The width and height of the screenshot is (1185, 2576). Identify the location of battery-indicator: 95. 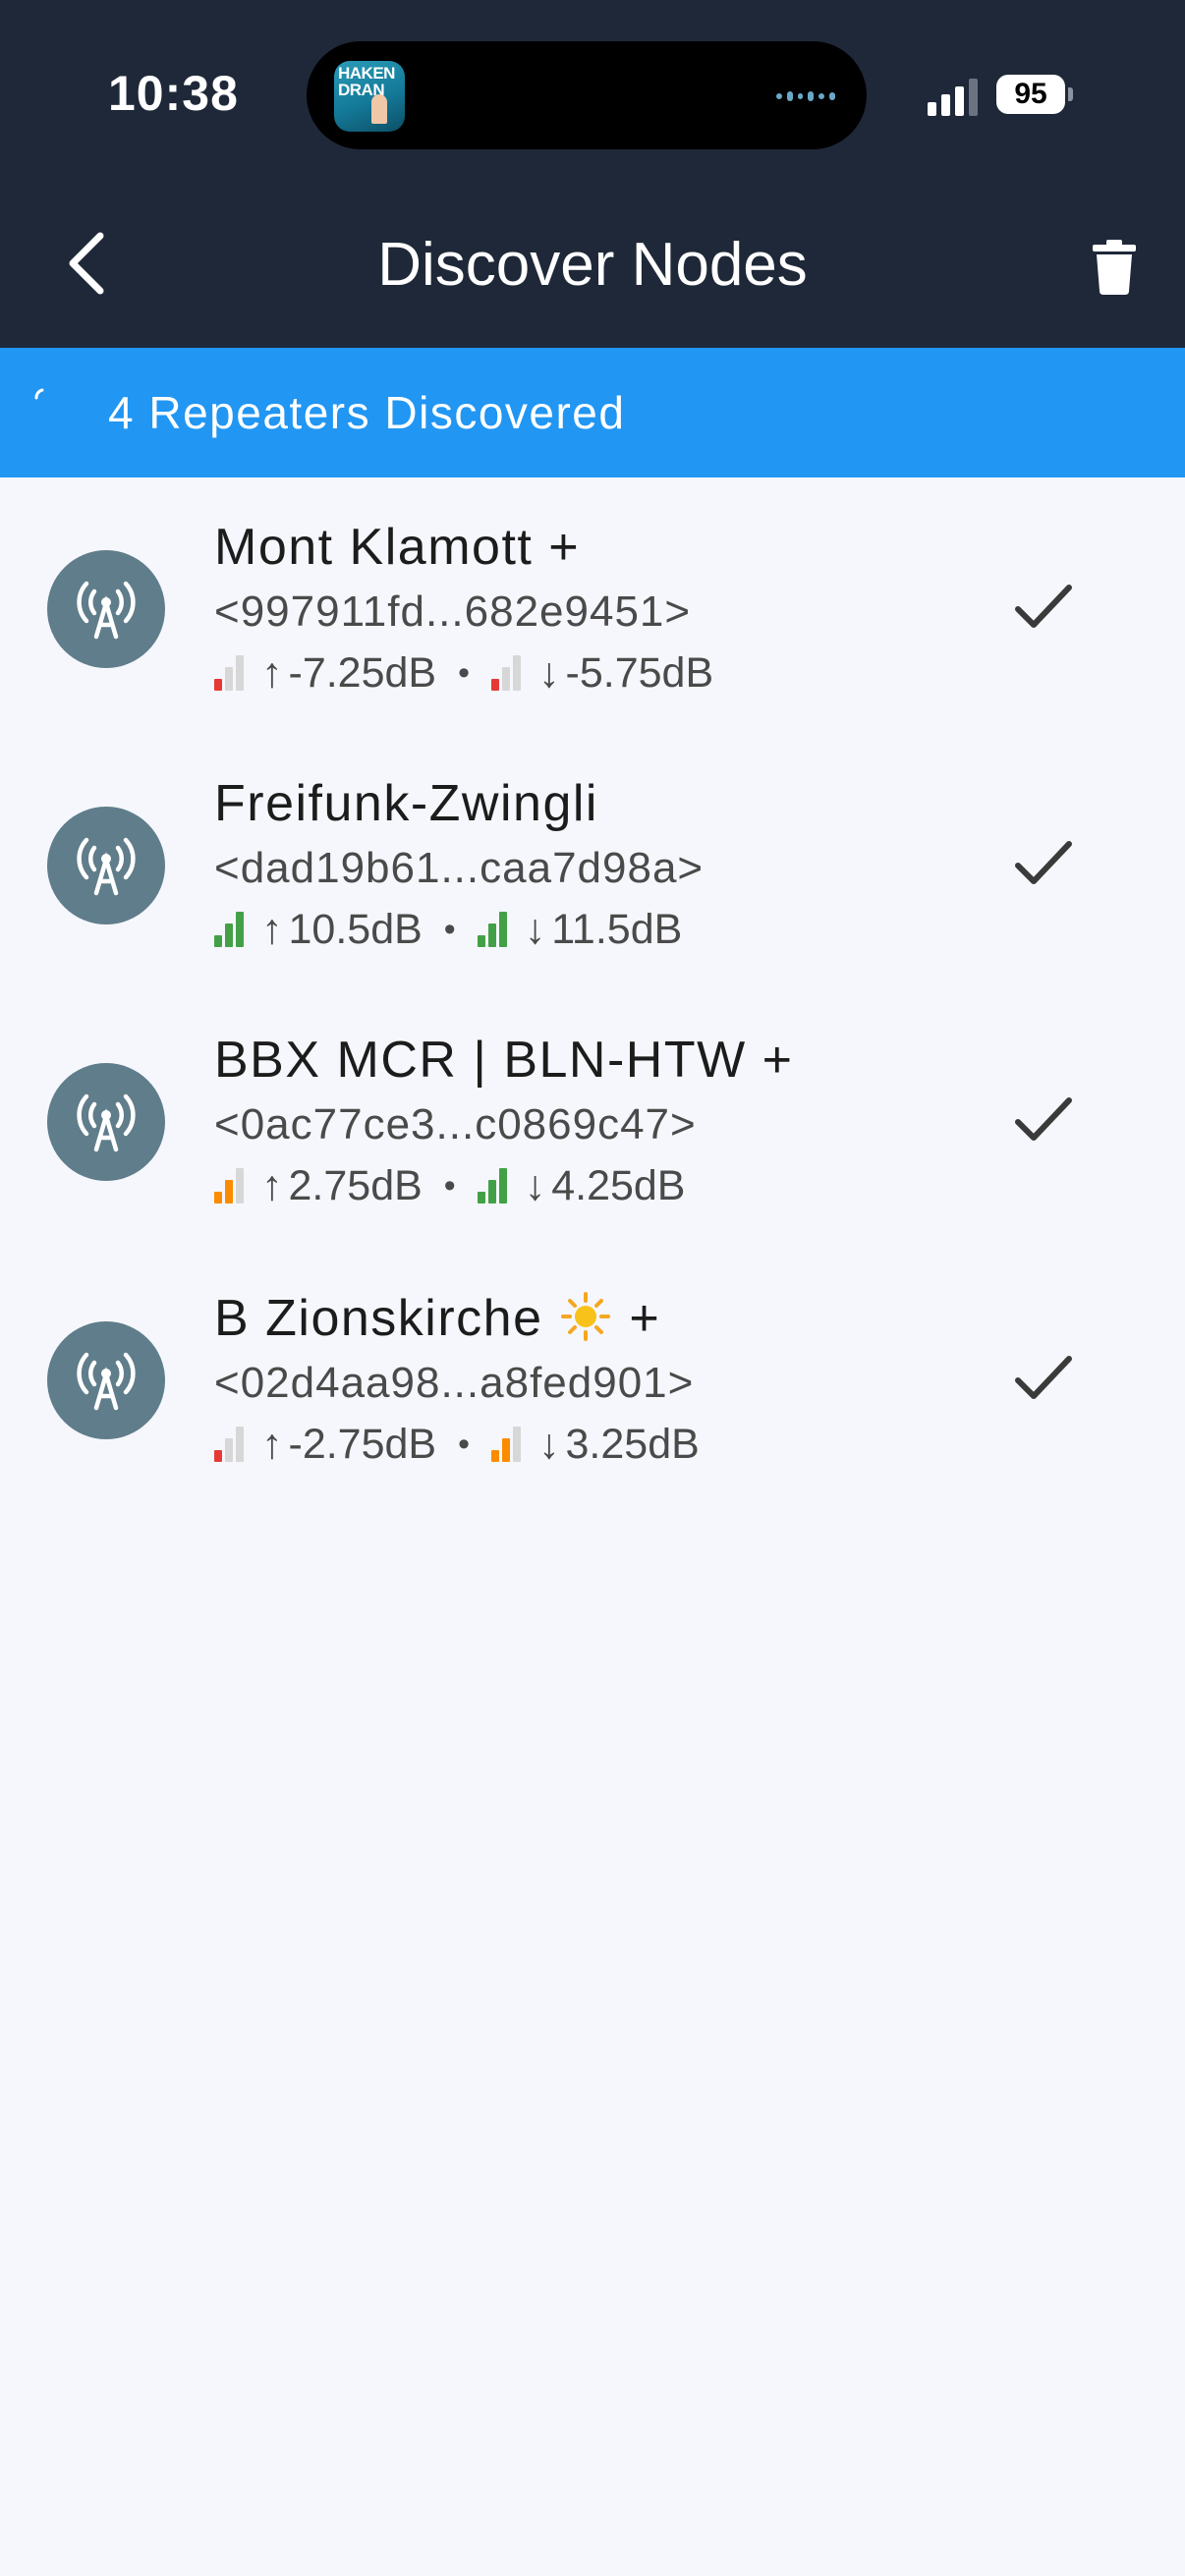
(1030, 94).